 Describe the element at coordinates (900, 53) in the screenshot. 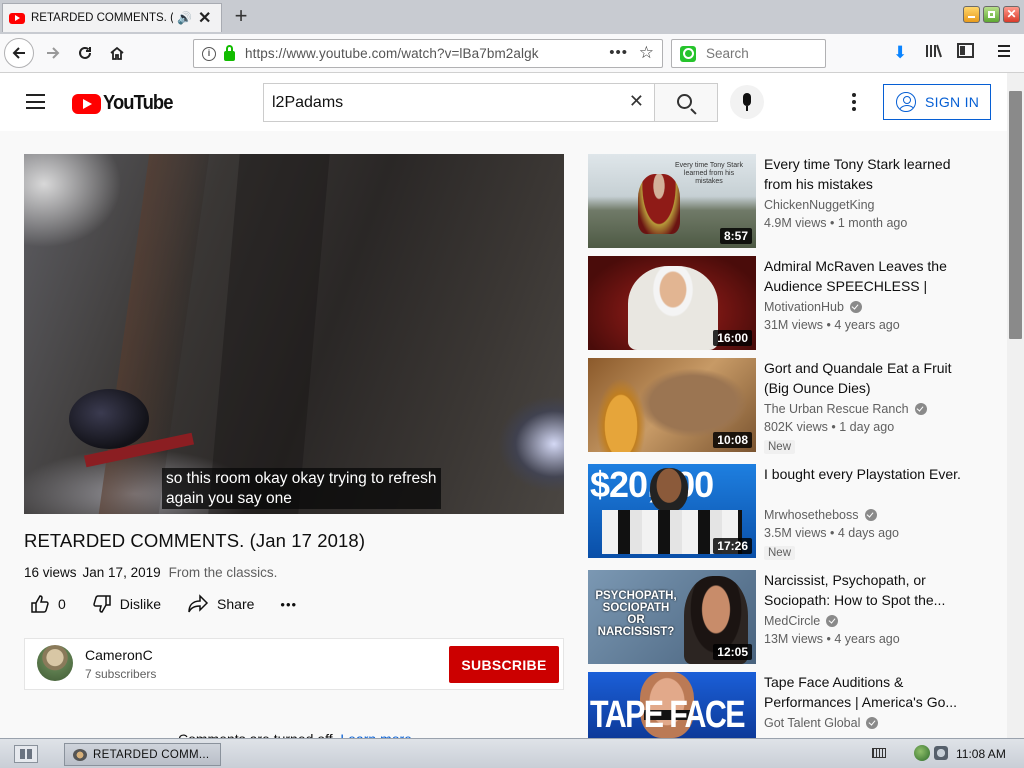

I see `download-icon: ⬇` at that location.